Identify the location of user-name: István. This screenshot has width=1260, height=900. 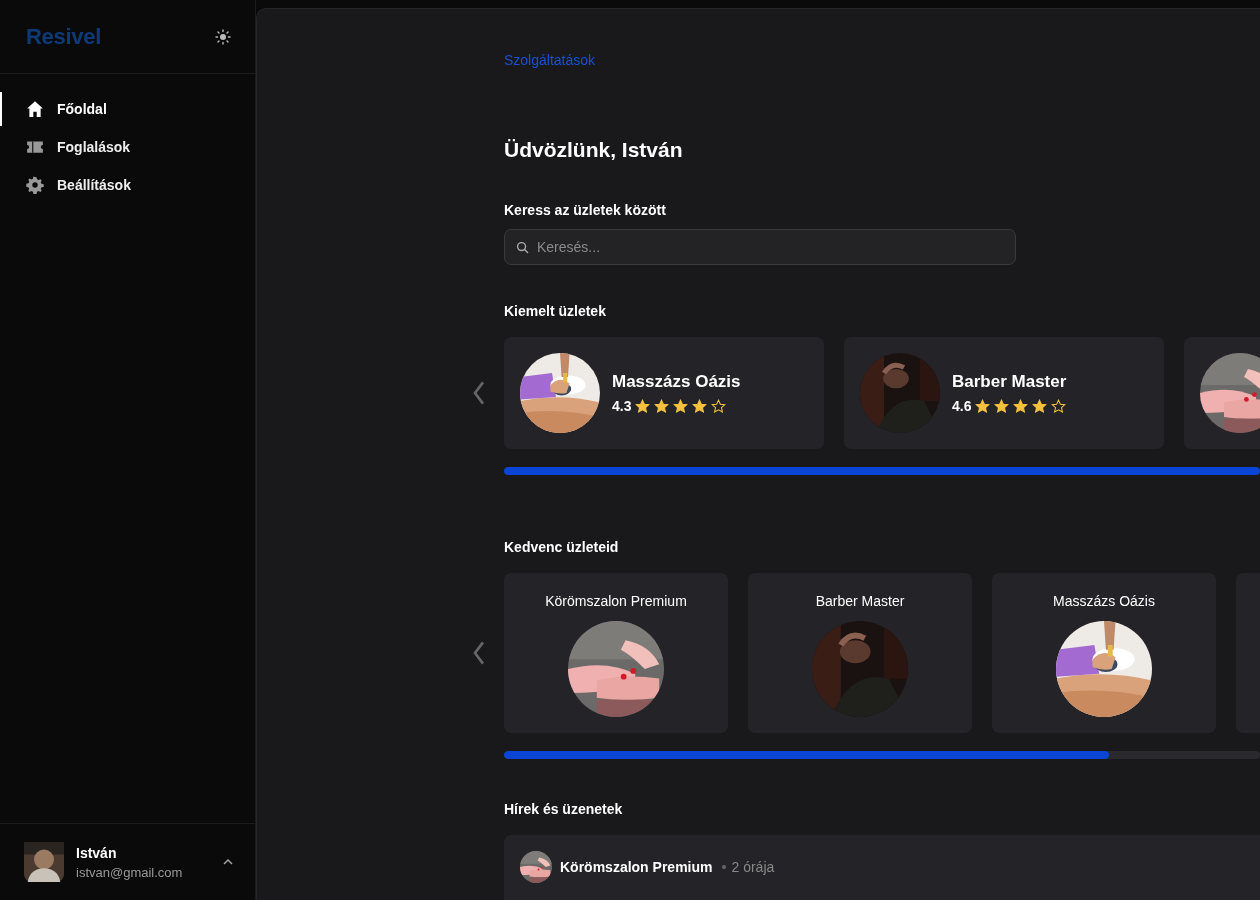
(97, 852).